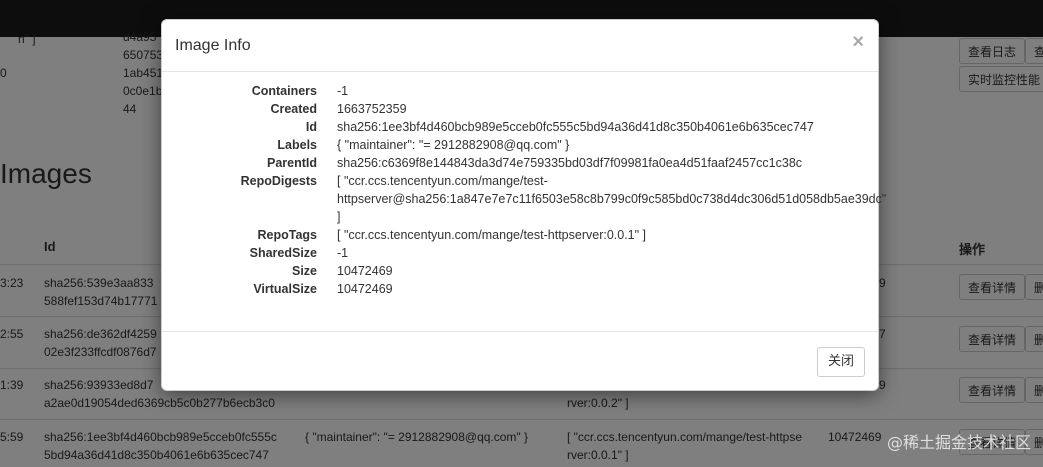  I want to click on field-row: VirtualSize 10472469, so click(520, 289).